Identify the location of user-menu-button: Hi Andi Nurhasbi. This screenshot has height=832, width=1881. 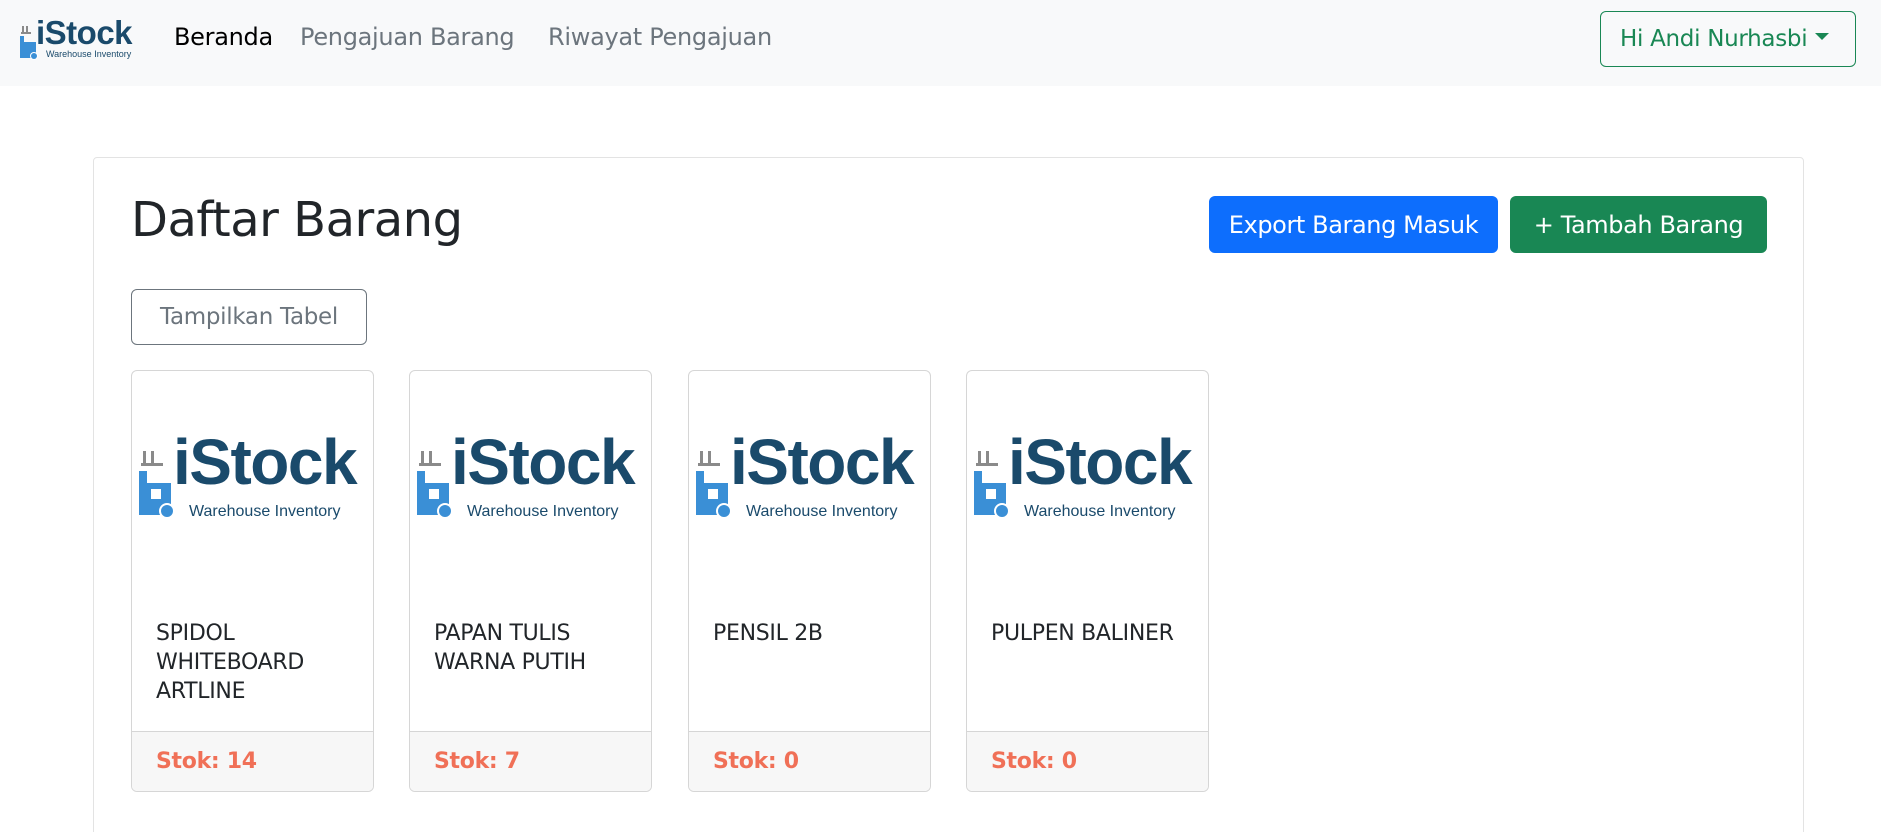
(1728, 39).